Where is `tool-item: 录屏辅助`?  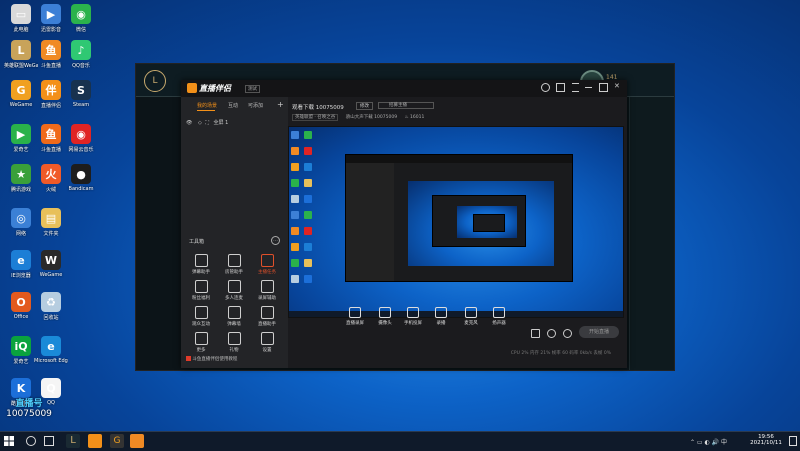 tool-item: 录屏辅助 is located at coordinates (267, 290).